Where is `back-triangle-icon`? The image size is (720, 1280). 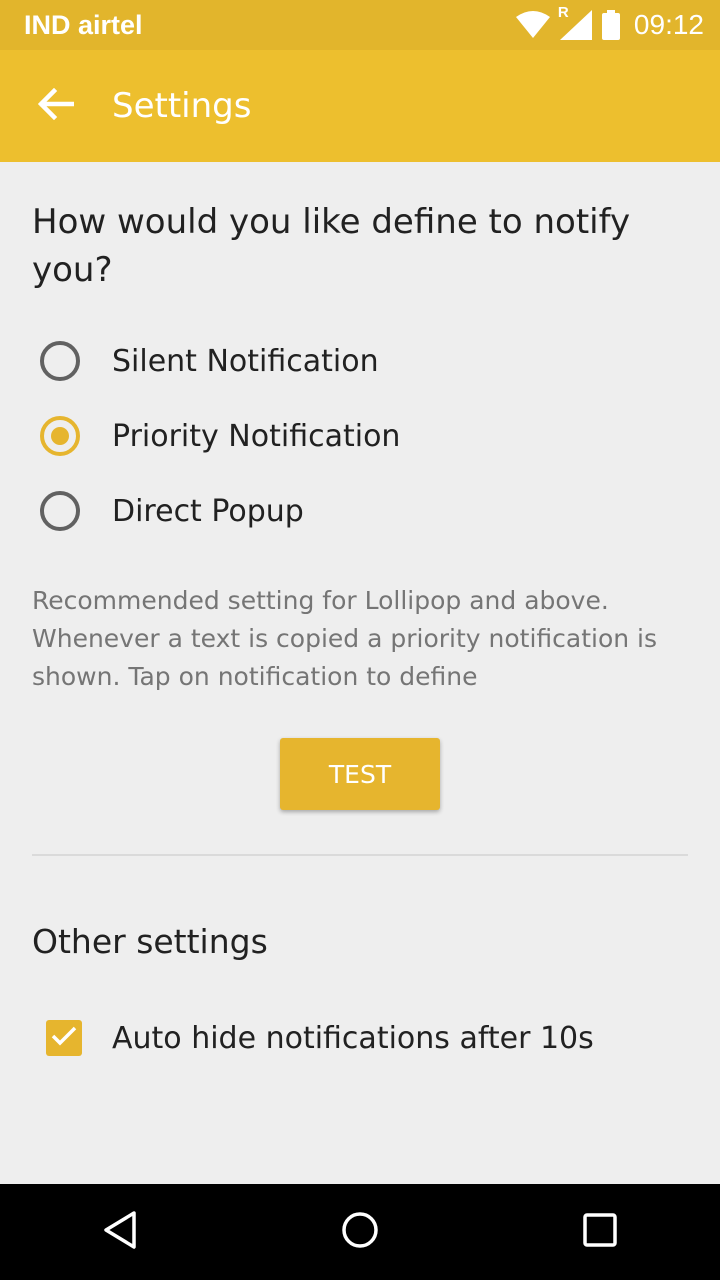
back-triangle-icon is located at coordinates (120, 1232).